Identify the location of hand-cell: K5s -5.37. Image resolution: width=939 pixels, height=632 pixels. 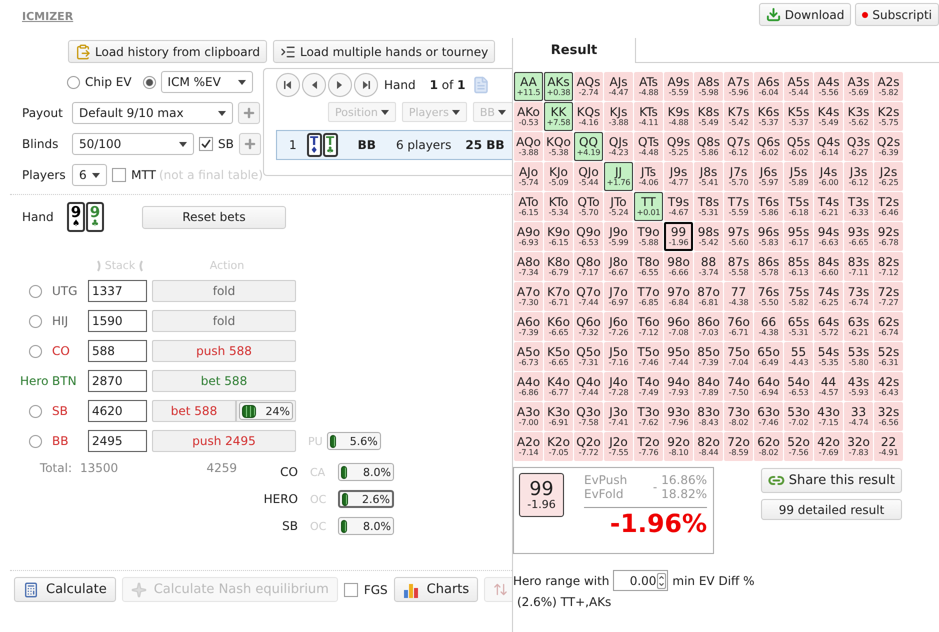
(798, 116).